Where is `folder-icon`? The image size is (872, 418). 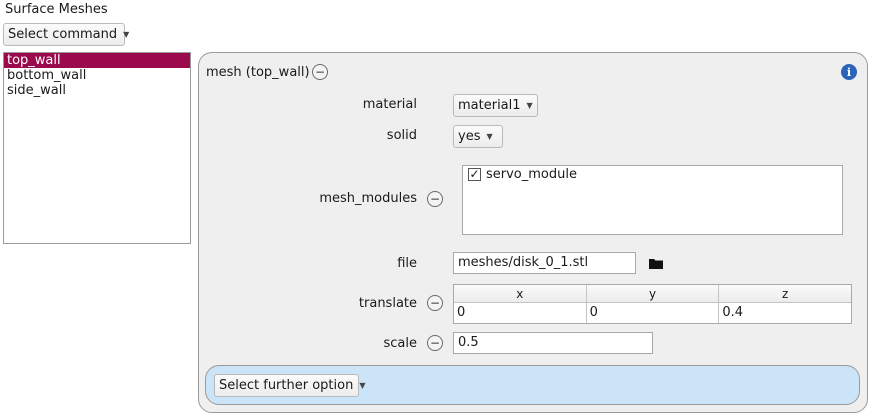 folder-icon is located at coordinates (656, 263).